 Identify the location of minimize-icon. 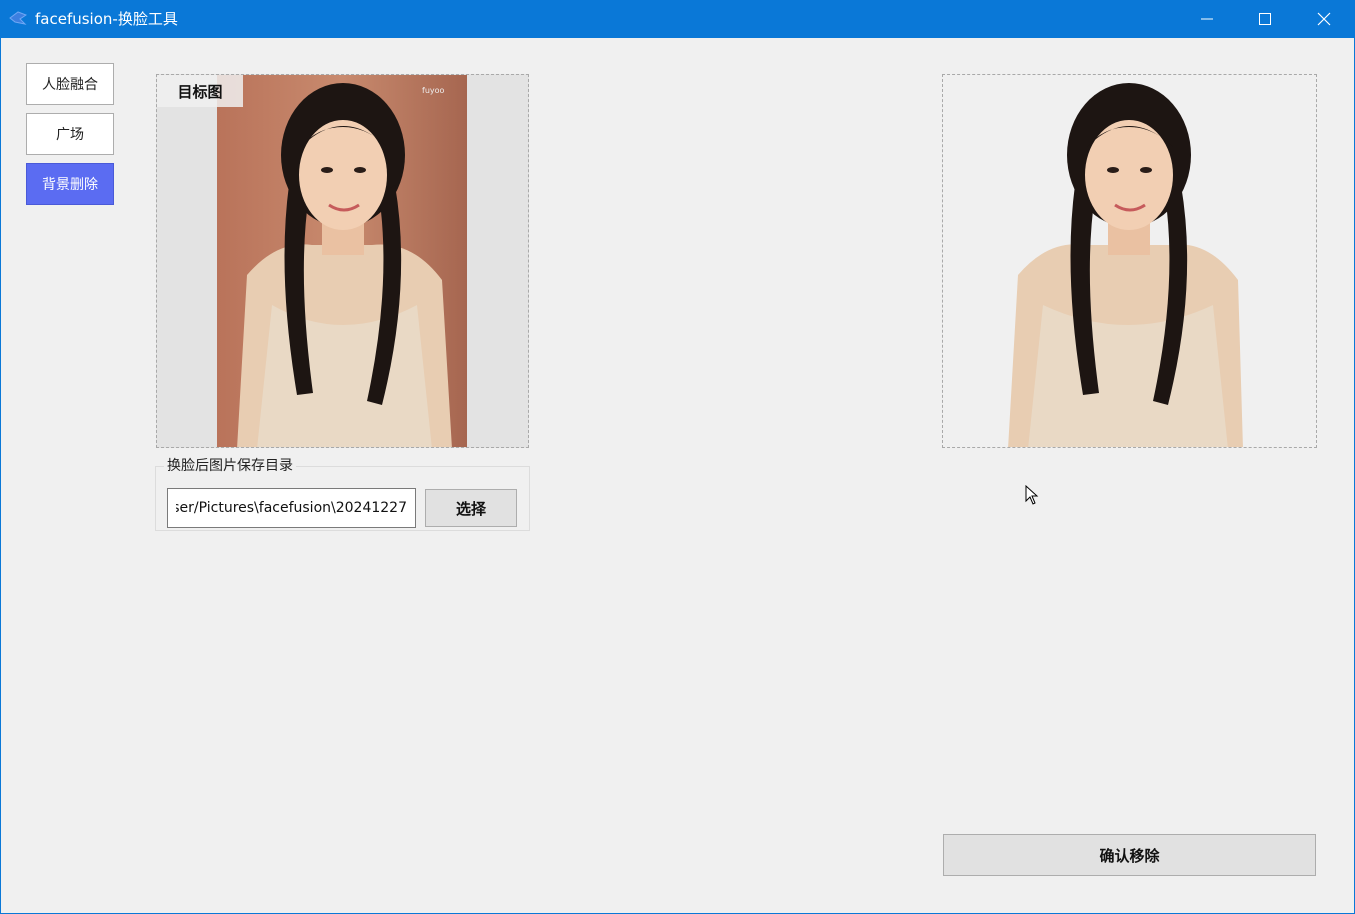
(1207, 19).